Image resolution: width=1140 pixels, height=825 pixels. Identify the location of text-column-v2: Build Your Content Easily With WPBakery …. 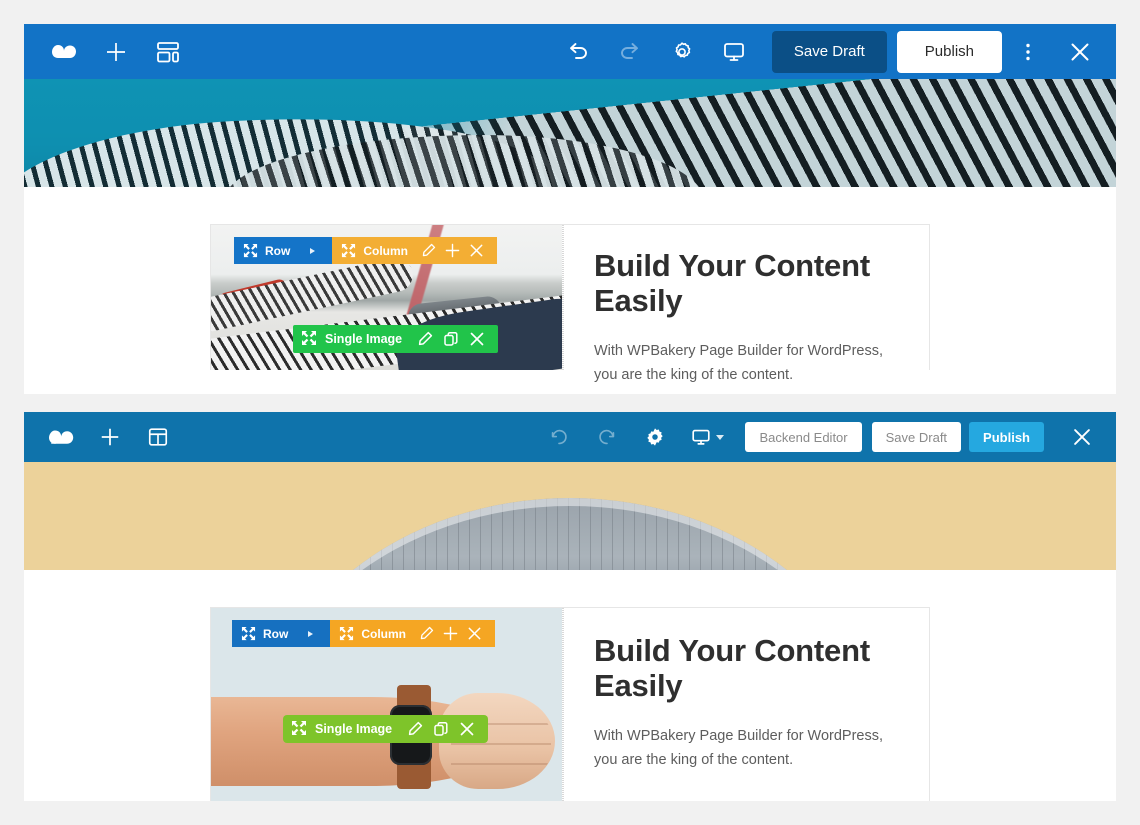
(746, 704).